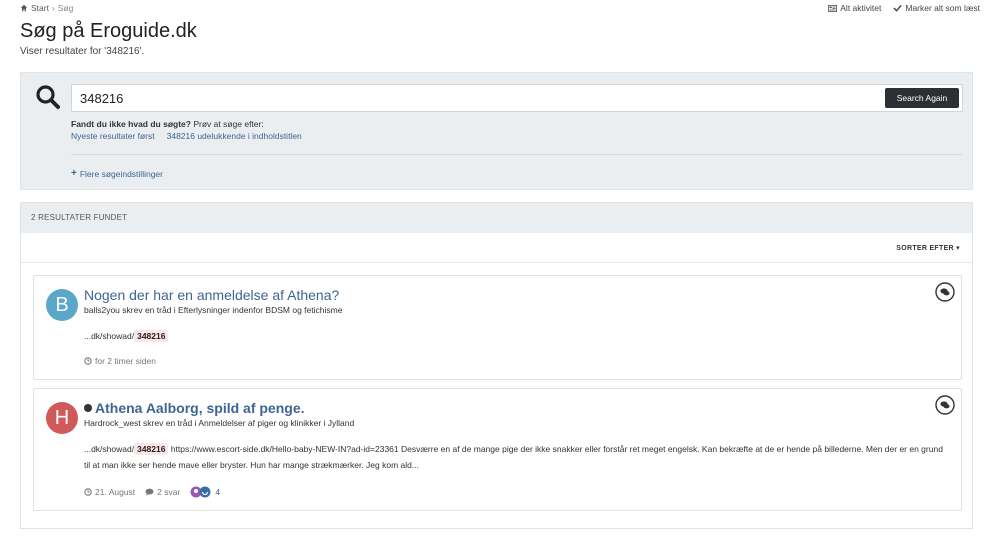 The image size is (1000, 538). I want to click on result-title-text: Athena Aalborg, spild af penge., so click(200, 408).